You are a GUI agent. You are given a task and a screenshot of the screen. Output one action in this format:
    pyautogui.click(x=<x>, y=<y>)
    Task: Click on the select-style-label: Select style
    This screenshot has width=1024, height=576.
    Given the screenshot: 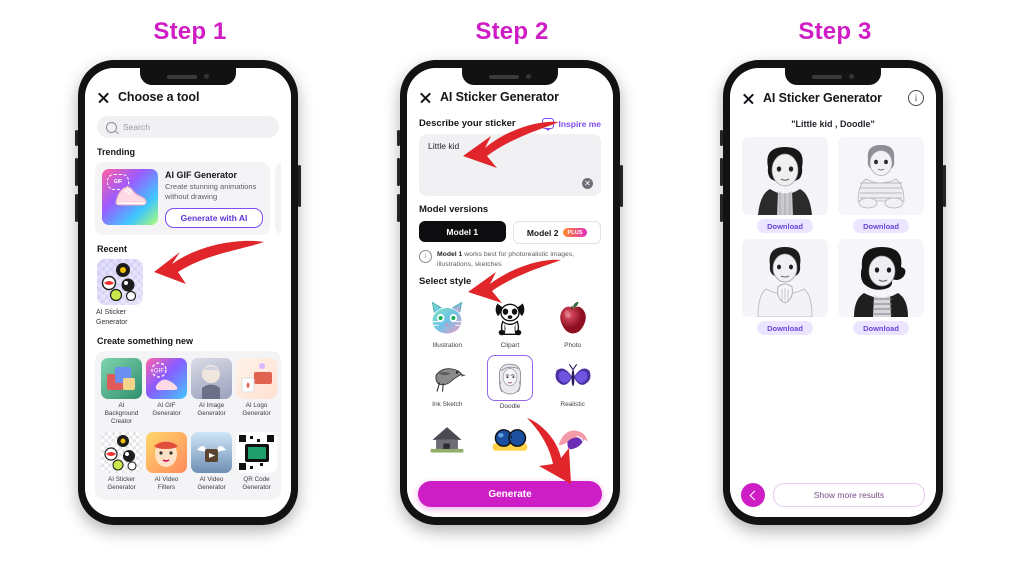 What is the action you would take?
    pyautogui.click(x=445, y=282)
    